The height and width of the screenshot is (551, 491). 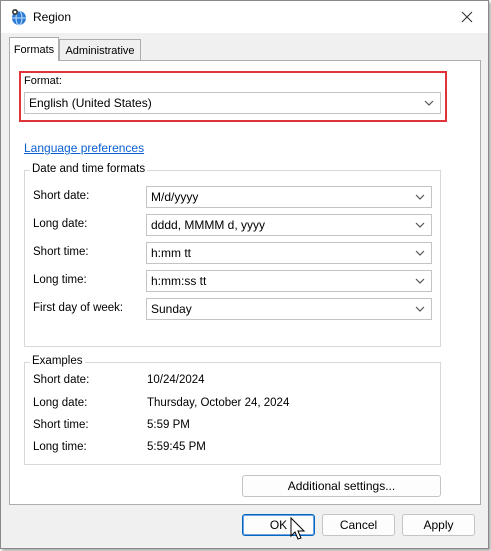 I want to click on long-date-select: dddd, MMMM d, yyyy, so click(x=289, y=225).